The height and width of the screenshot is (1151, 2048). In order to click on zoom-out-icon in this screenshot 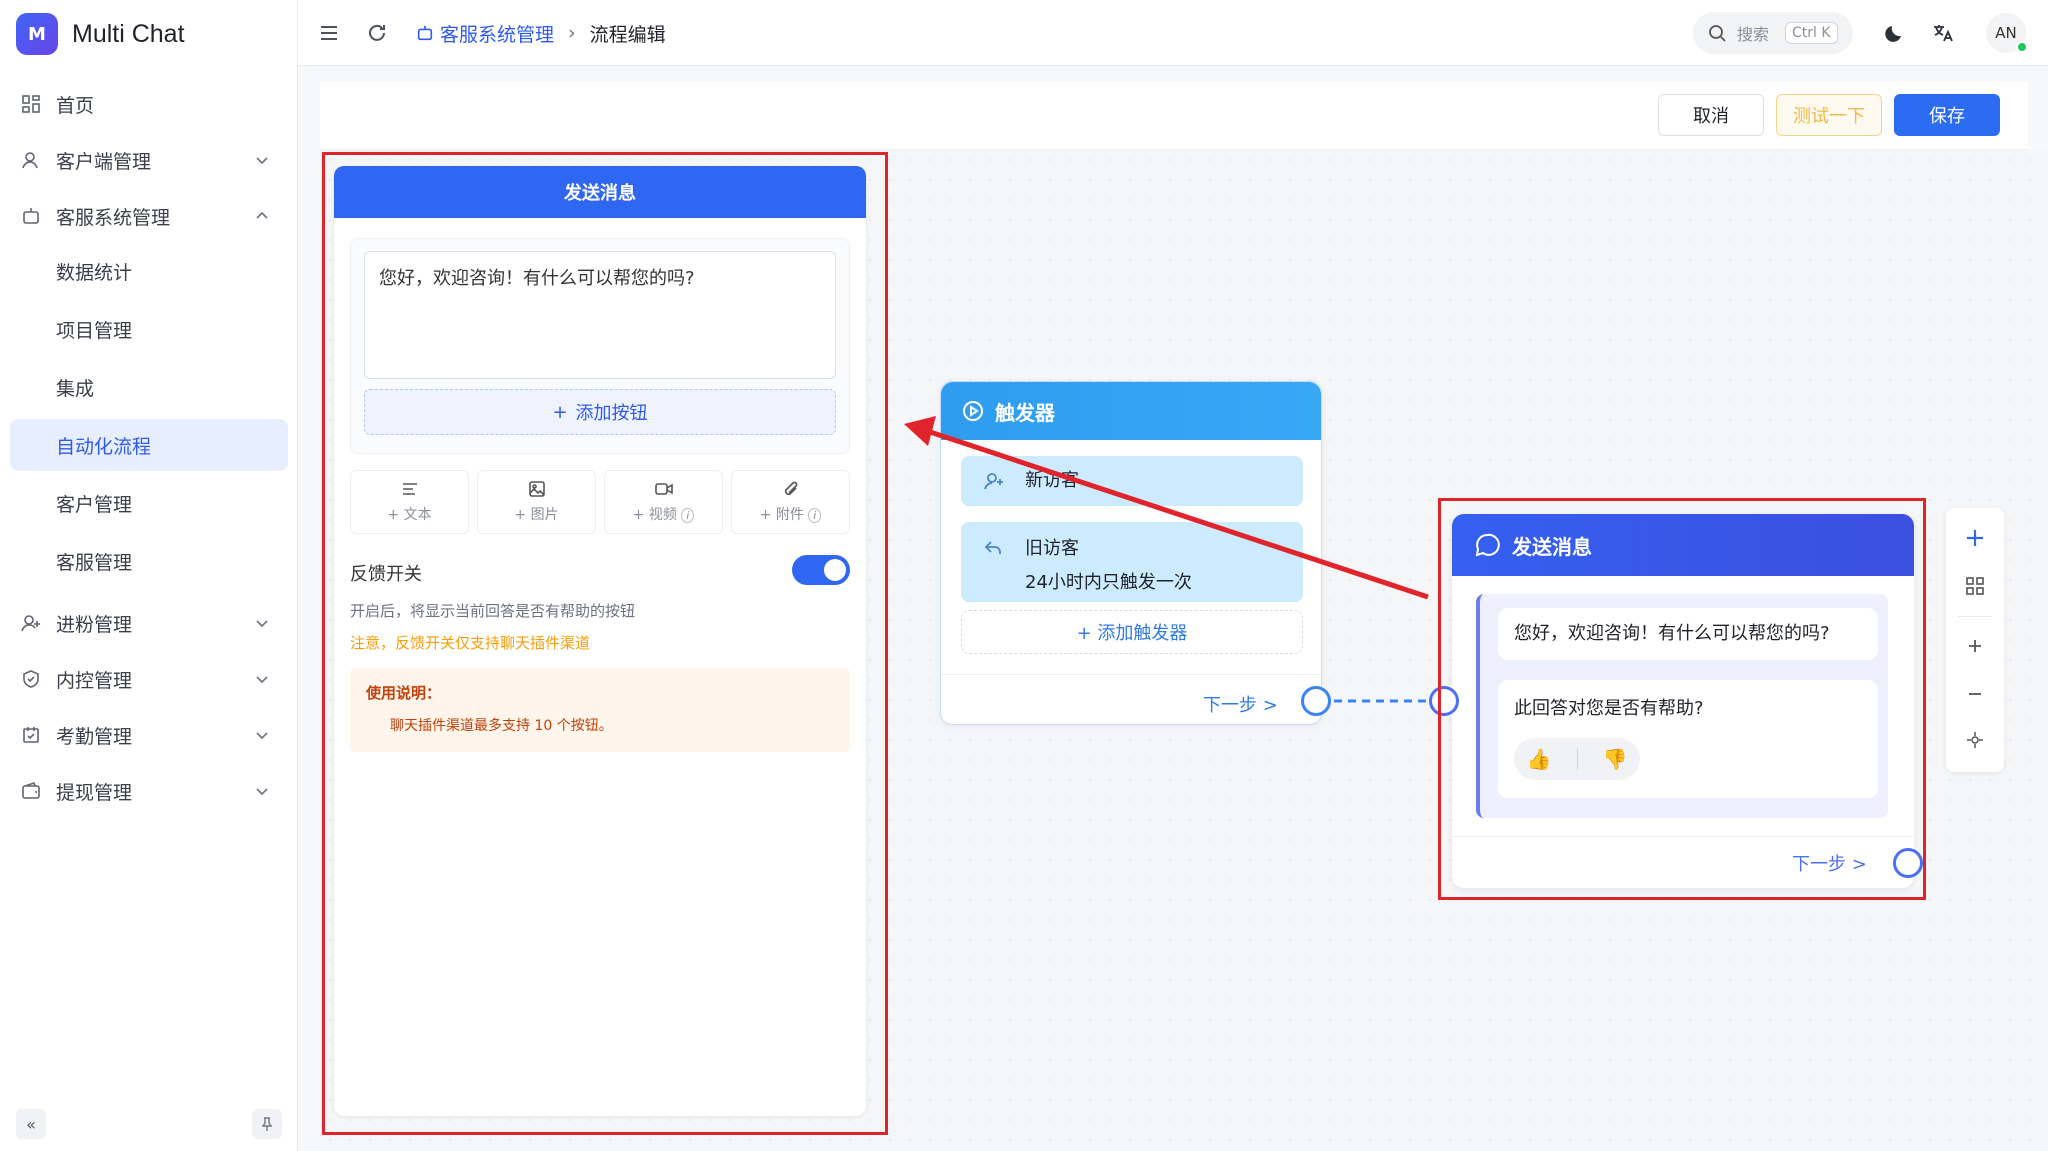, I will do `click(1975, 694)`.